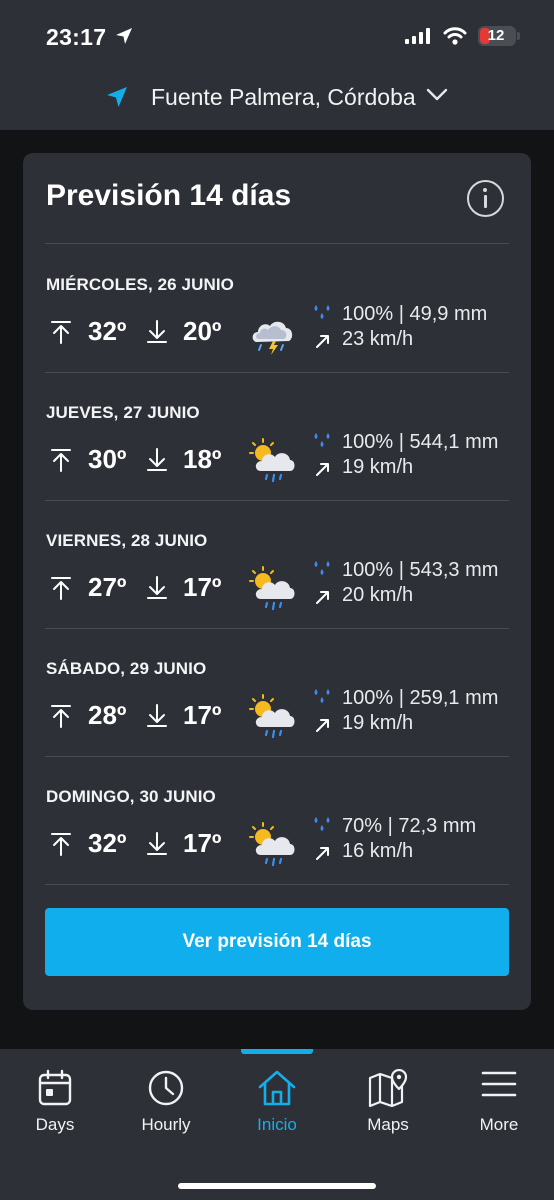 This screenshot has width=554, height=1200. I want to click on divider, so click(277, 884).